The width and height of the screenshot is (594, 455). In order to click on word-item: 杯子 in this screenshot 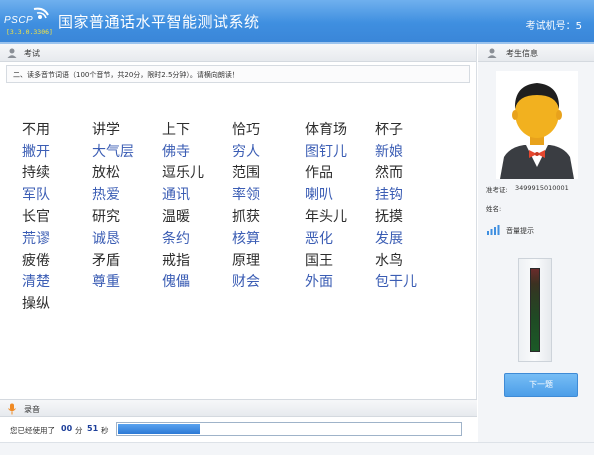, I will do `click(389, 130)`.